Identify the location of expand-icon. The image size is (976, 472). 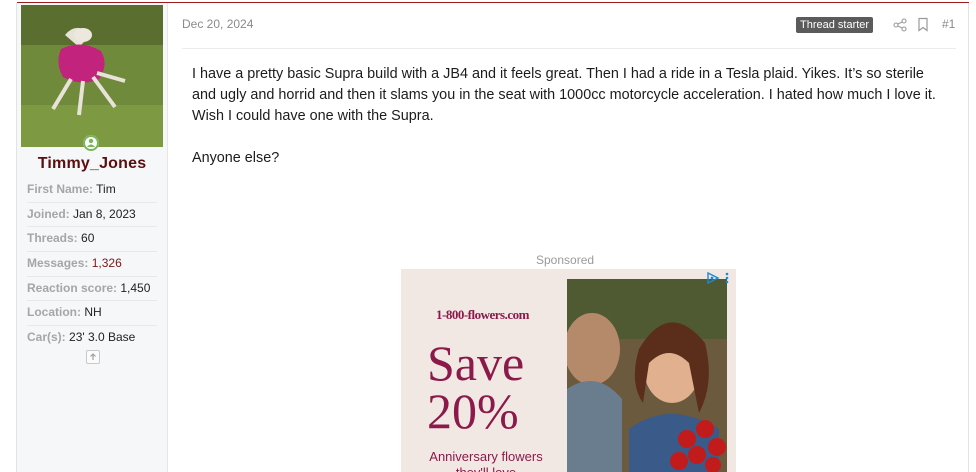
(93, 357).